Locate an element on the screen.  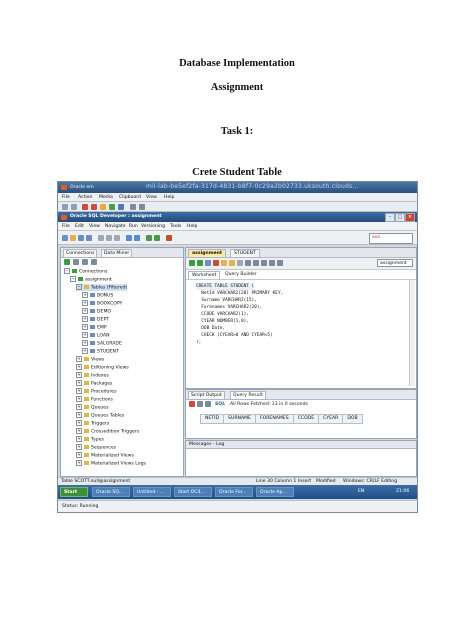
refresh-icon is located at coordinates (76, 262).